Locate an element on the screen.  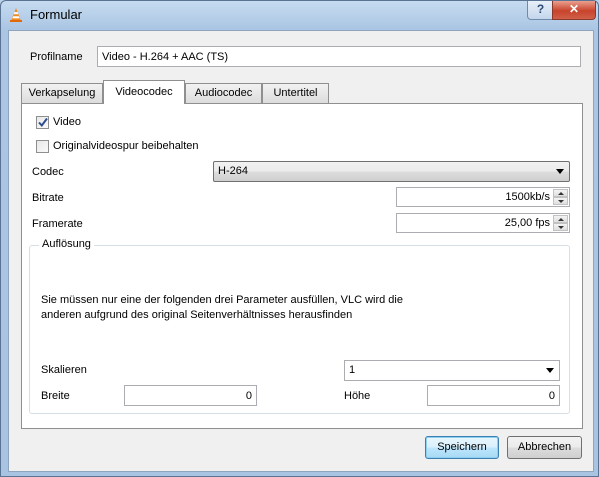
framerate-spinbox: 25,00 fps is located at coordinates (483, 223).